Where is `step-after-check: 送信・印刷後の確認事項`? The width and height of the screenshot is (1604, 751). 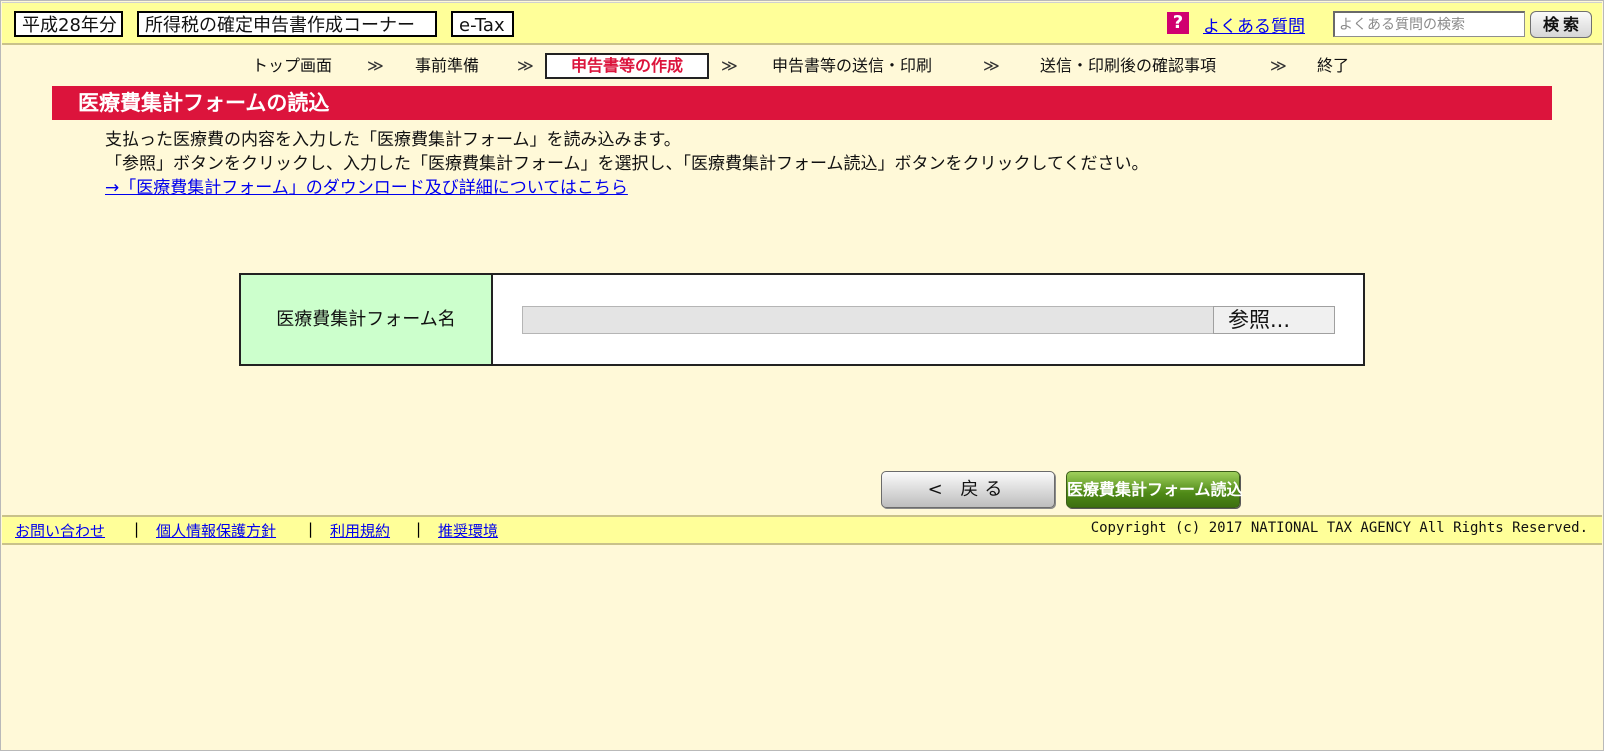 step-after-check: 送信・印刷後の確認事項 is located at coordinates (1128, 65).